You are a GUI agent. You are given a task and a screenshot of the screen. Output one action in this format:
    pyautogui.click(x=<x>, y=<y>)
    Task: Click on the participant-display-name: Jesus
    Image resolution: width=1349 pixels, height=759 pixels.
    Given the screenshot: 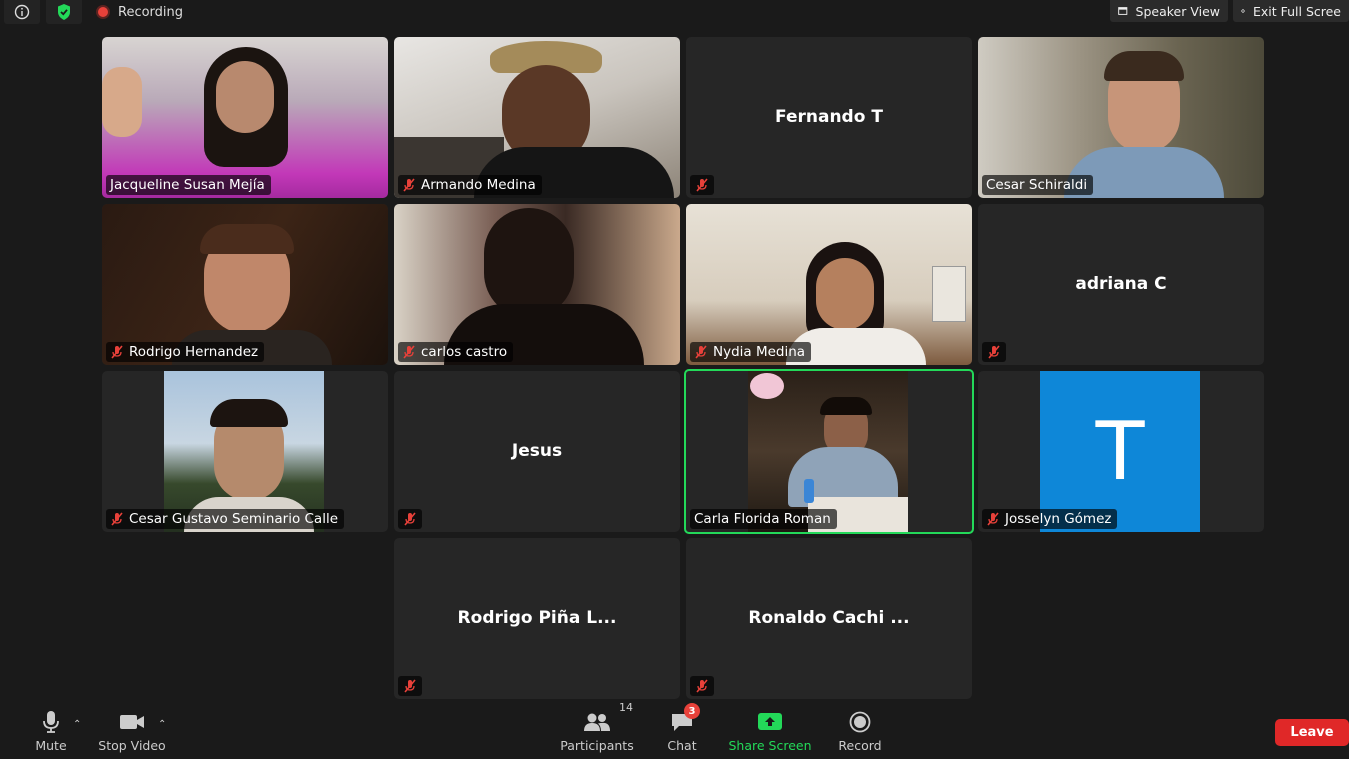 What is the action you would take?
    pyautogui.click(x=537, y=451)
    